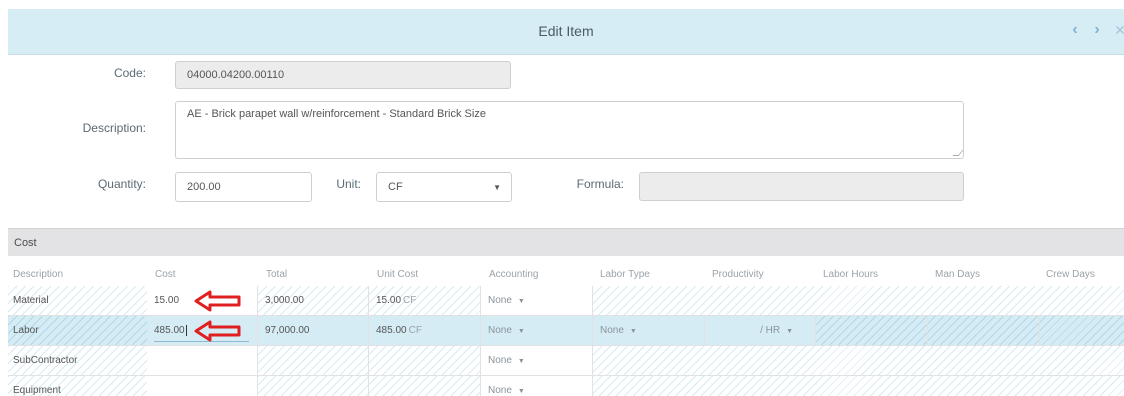 This screenshot has width=1124, height=396. Describe the element at coordinates (31, 300) in the screenshot. I see `row-label-material: Material` at that location.